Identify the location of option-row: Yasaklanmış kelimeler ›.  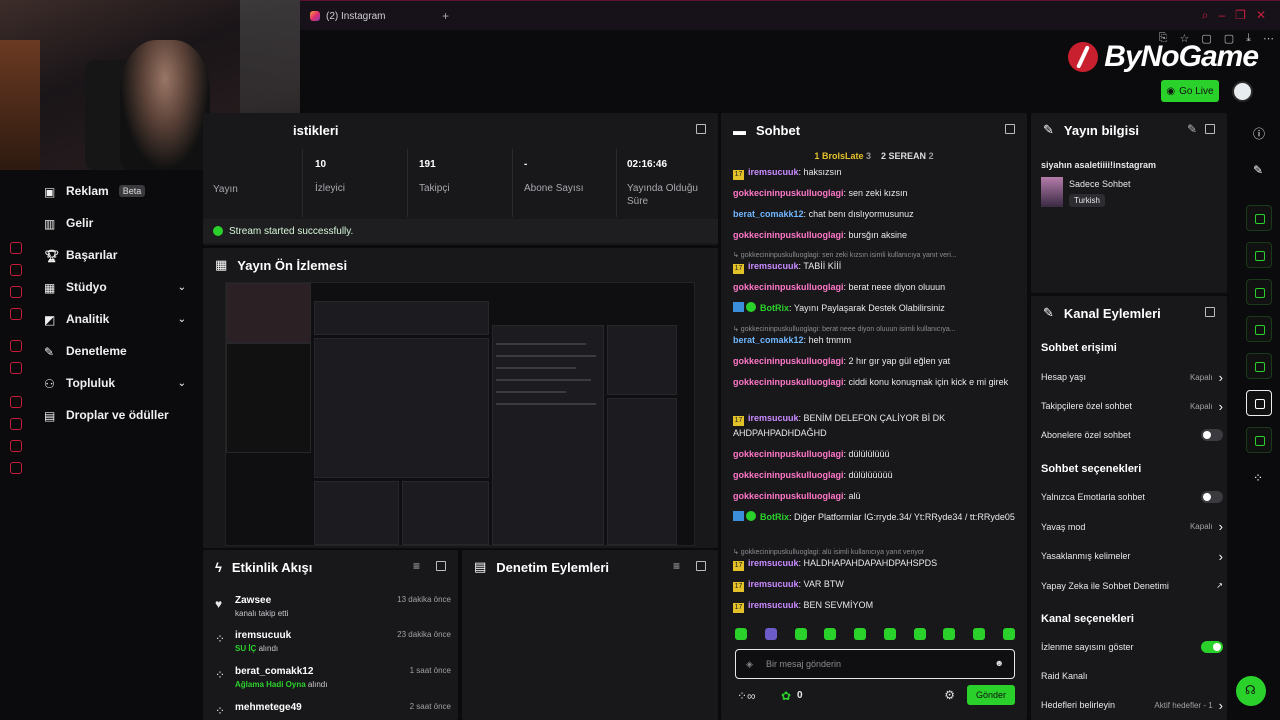
(1132, 556).